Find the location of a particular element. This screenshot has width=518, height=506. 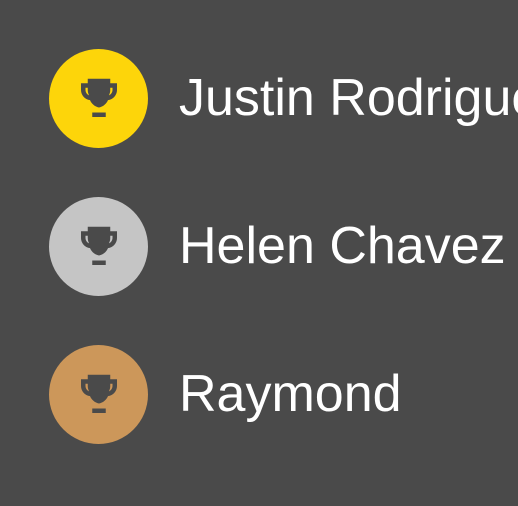

gold-medal-badge is located at coordinates (98, 98).